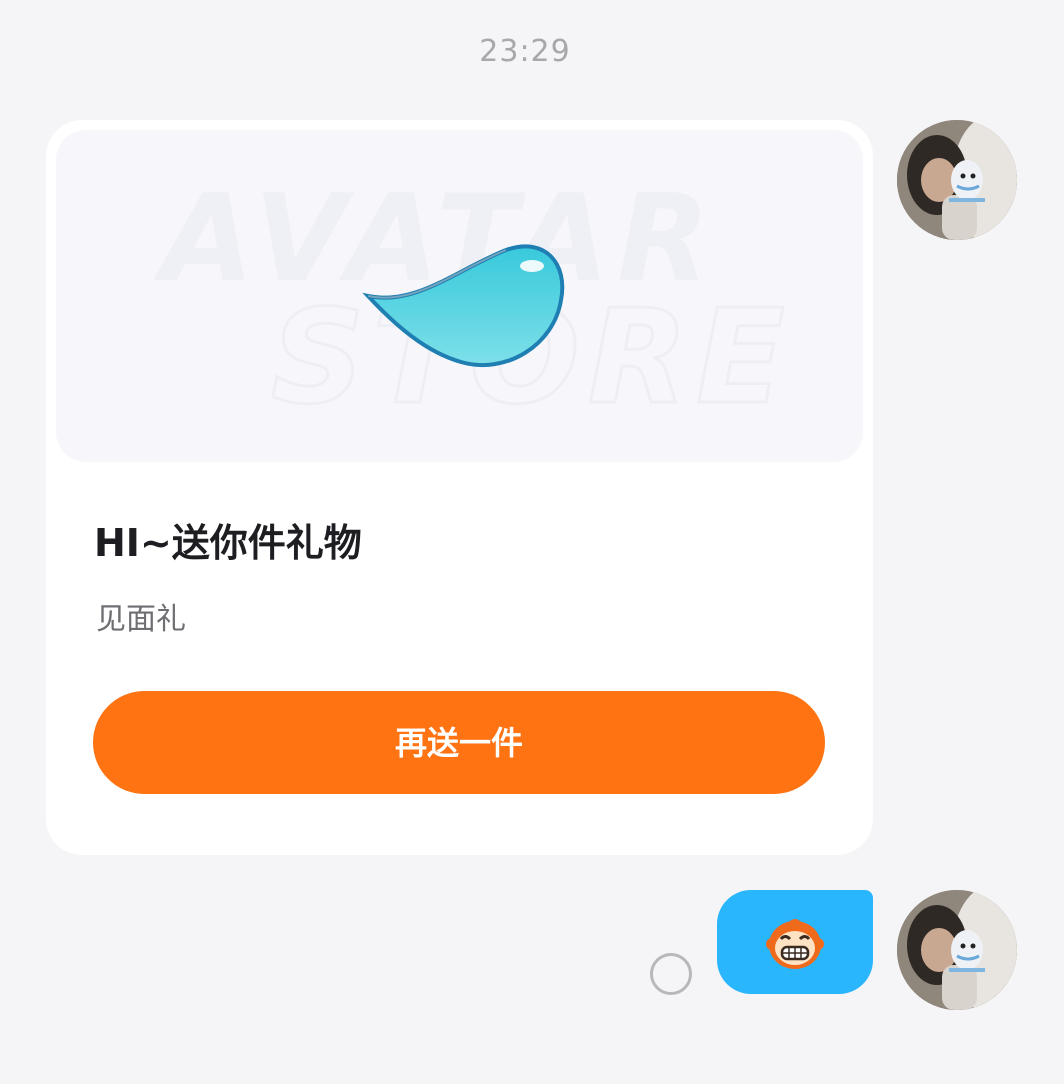 The image size is (1064, 1084). I want to click on emoji-message-bubble, so click(795, 942).